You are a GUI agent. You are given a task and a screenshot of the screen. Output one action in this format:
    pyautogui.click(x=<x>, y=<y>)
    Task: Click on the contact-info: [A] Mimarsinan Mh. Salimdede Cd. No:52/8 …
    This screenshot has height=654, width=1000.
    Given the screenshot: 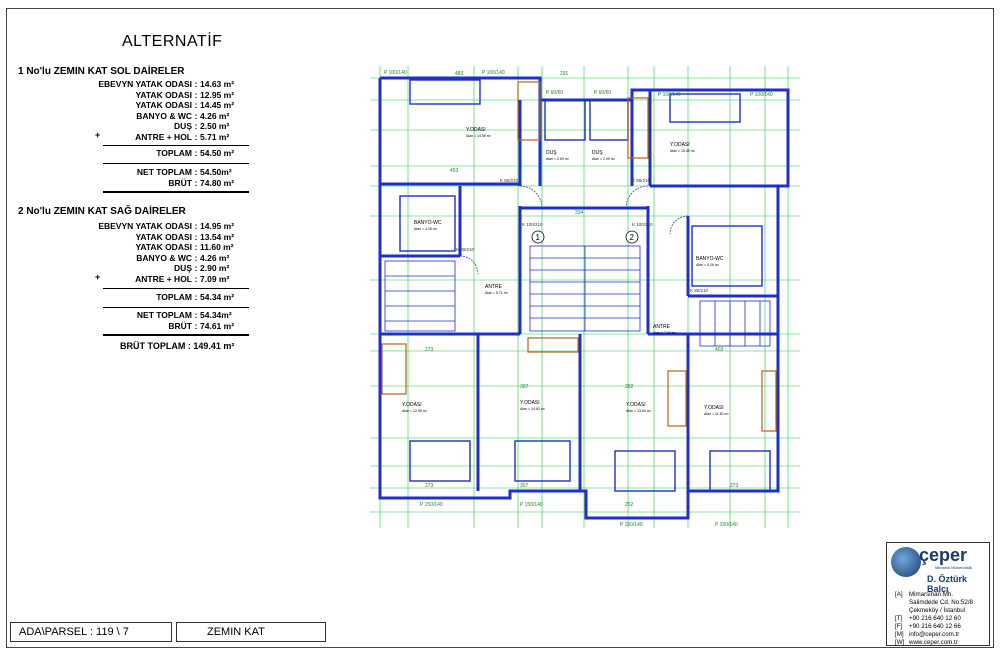 What is the action you would take?
    pyautogui.click(x=934, y=618)
    